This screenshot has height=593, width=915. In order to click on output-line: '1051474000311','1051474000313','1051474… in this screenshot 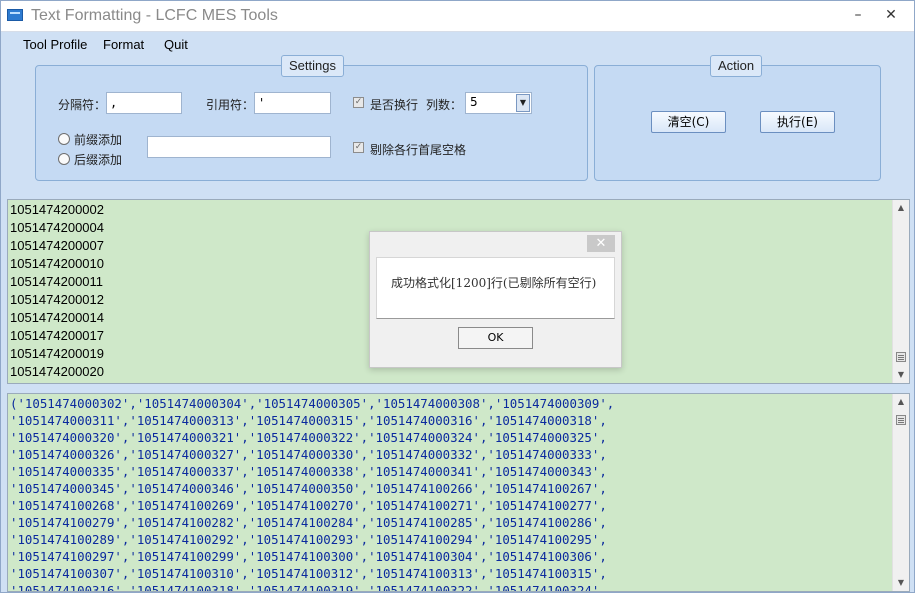, I will do `click(308, 420)`.